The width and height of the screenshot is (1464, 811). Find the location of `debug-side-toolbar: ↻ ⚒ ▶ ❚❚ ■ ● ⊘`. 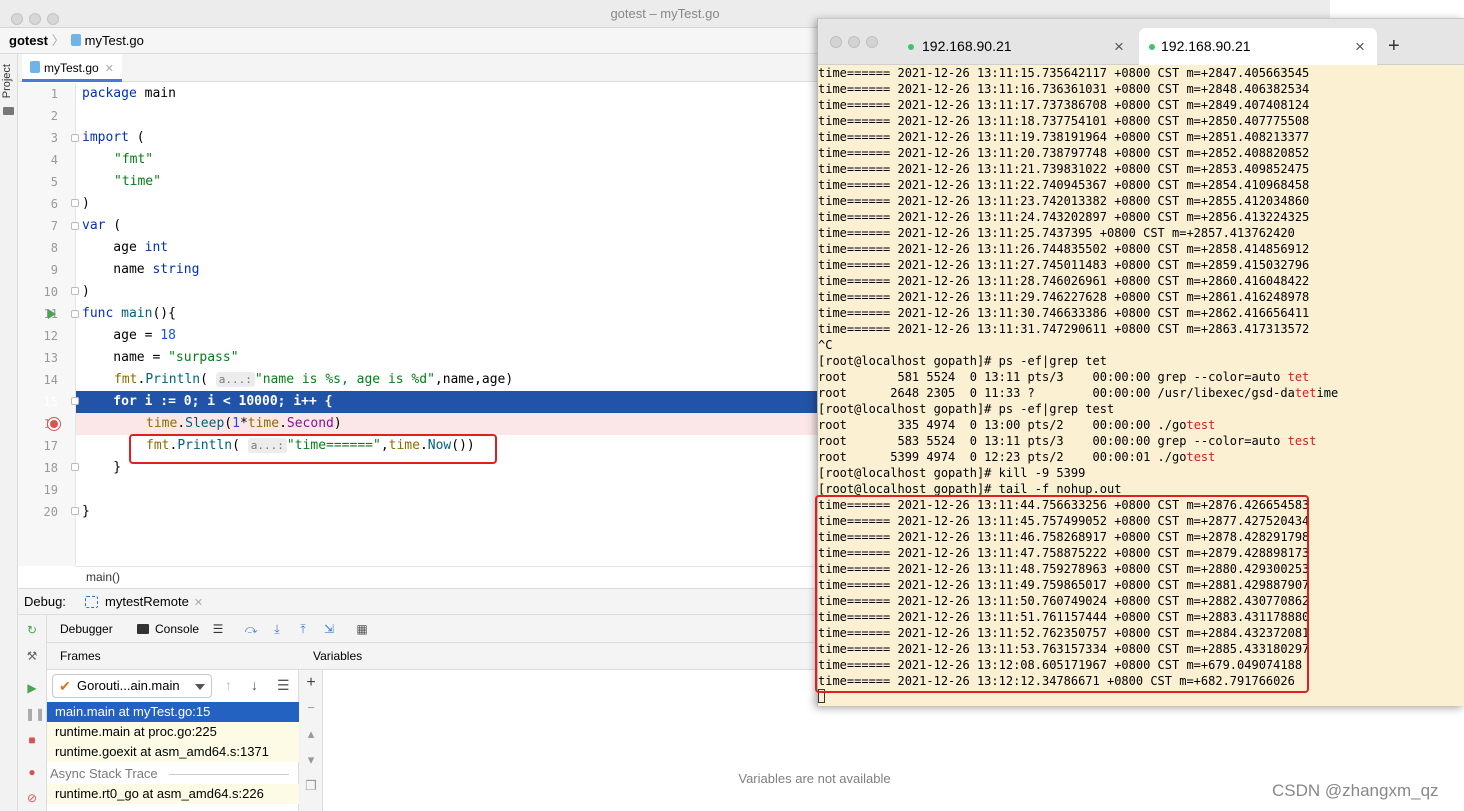

debug-side-toolbar: ↻ ⚒ ▶ ❚❚ ■ ● ⊘ is located at coordinates (32, 713).